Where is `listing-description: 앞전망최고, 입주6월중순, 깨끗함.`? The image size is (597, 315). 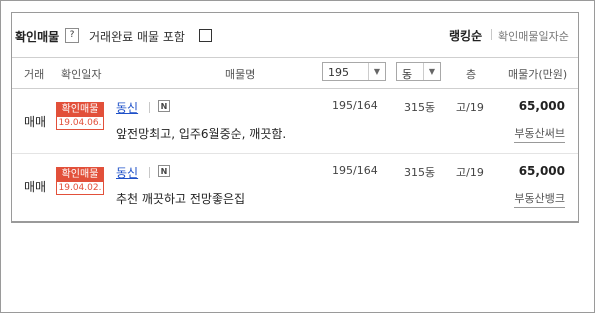 listing-description: 앞전망최고, 입주6월중순, 깨끗함. is located at coordinates (201, 134).